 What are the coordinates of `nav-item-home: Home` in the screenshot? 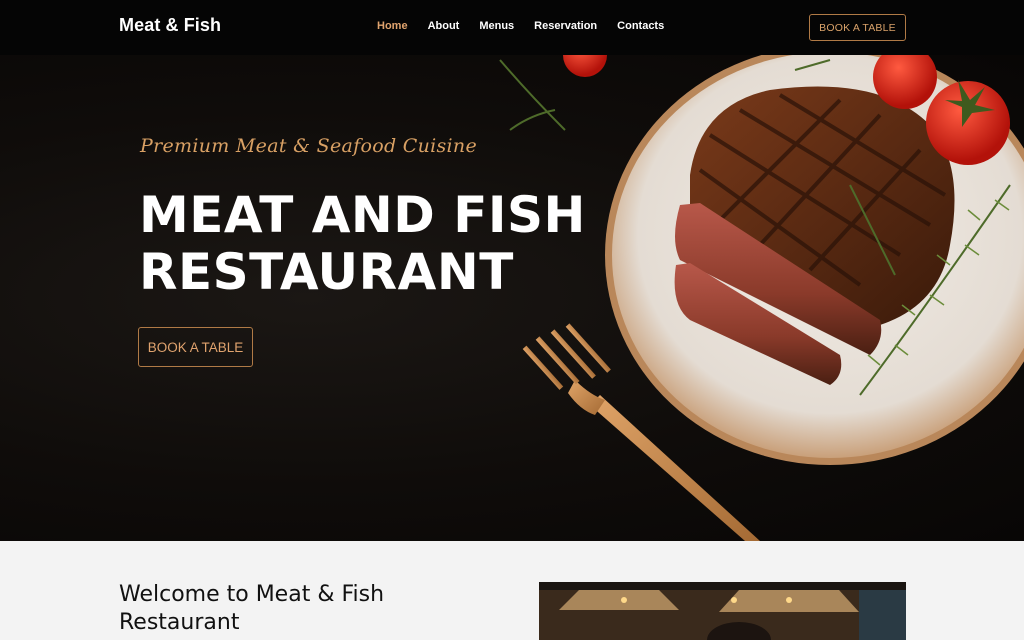 It's located at (392, 26).